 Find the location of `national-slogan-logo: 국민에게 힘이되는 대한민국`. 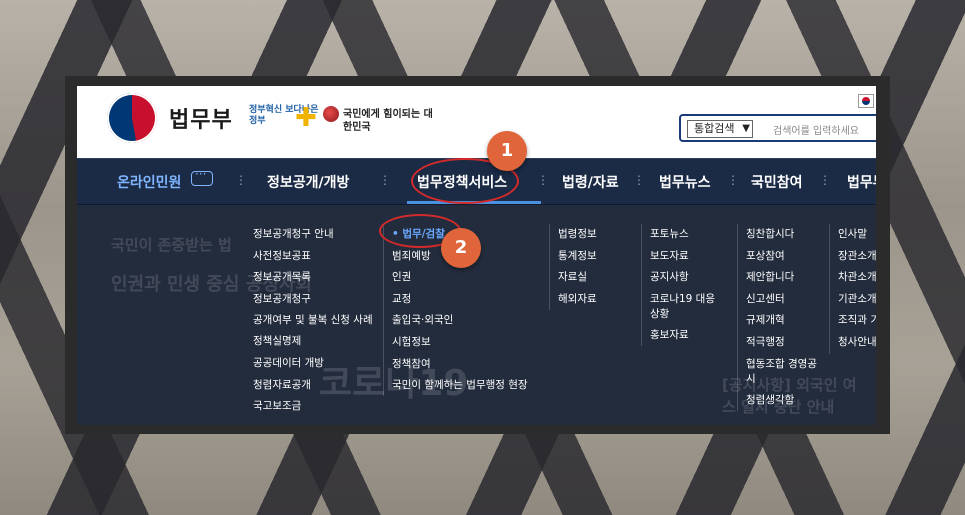

national-slogan-logo: 국민에게 힘이되는 대한민국 is located at coordinates (378, 120).